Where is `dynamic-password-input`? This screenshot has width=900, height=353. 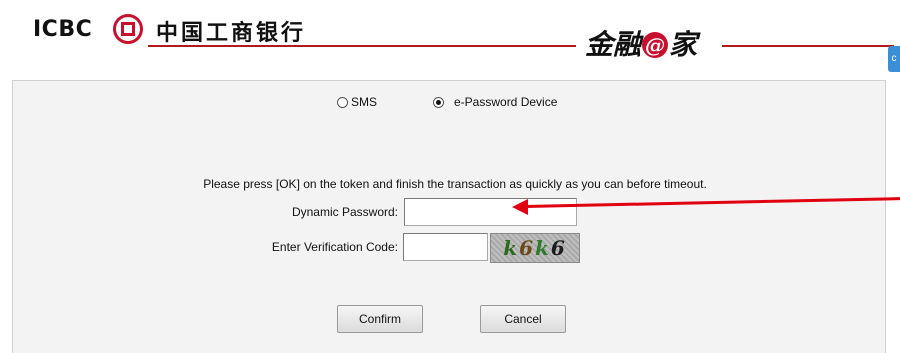
dynamic-password-input is located at coordinates (490, 212).